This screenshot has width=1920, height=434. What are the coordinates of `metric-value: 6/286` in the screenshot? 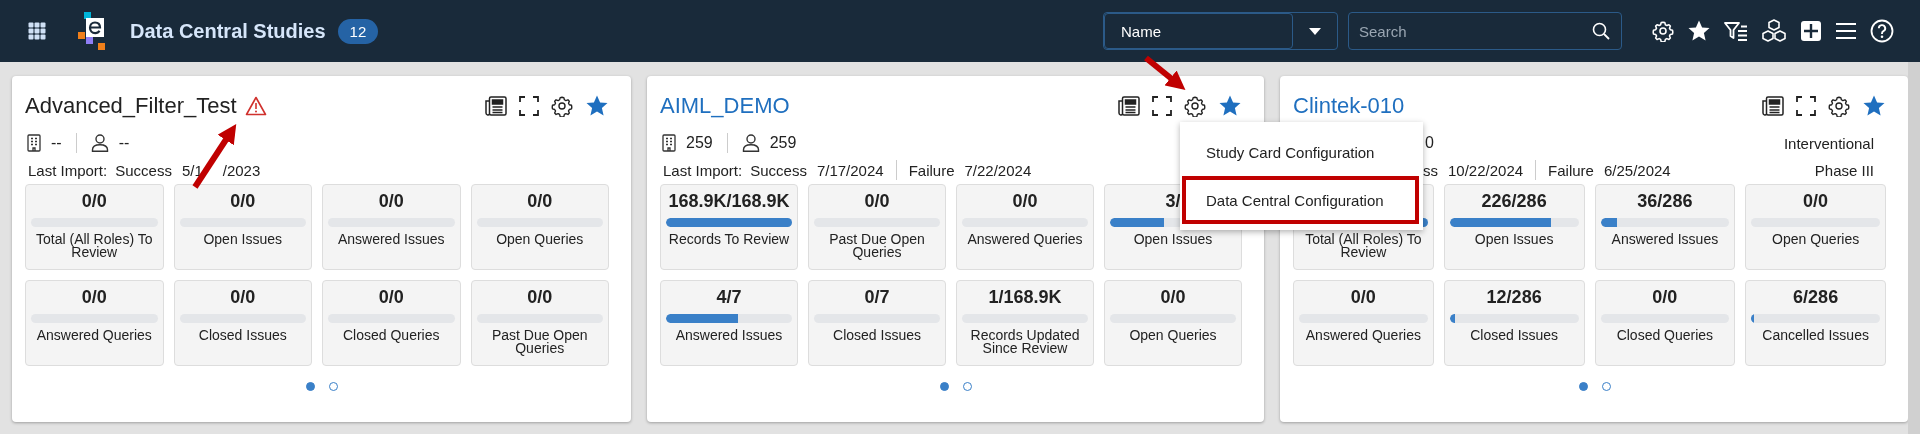 It's located at (1816, 298).